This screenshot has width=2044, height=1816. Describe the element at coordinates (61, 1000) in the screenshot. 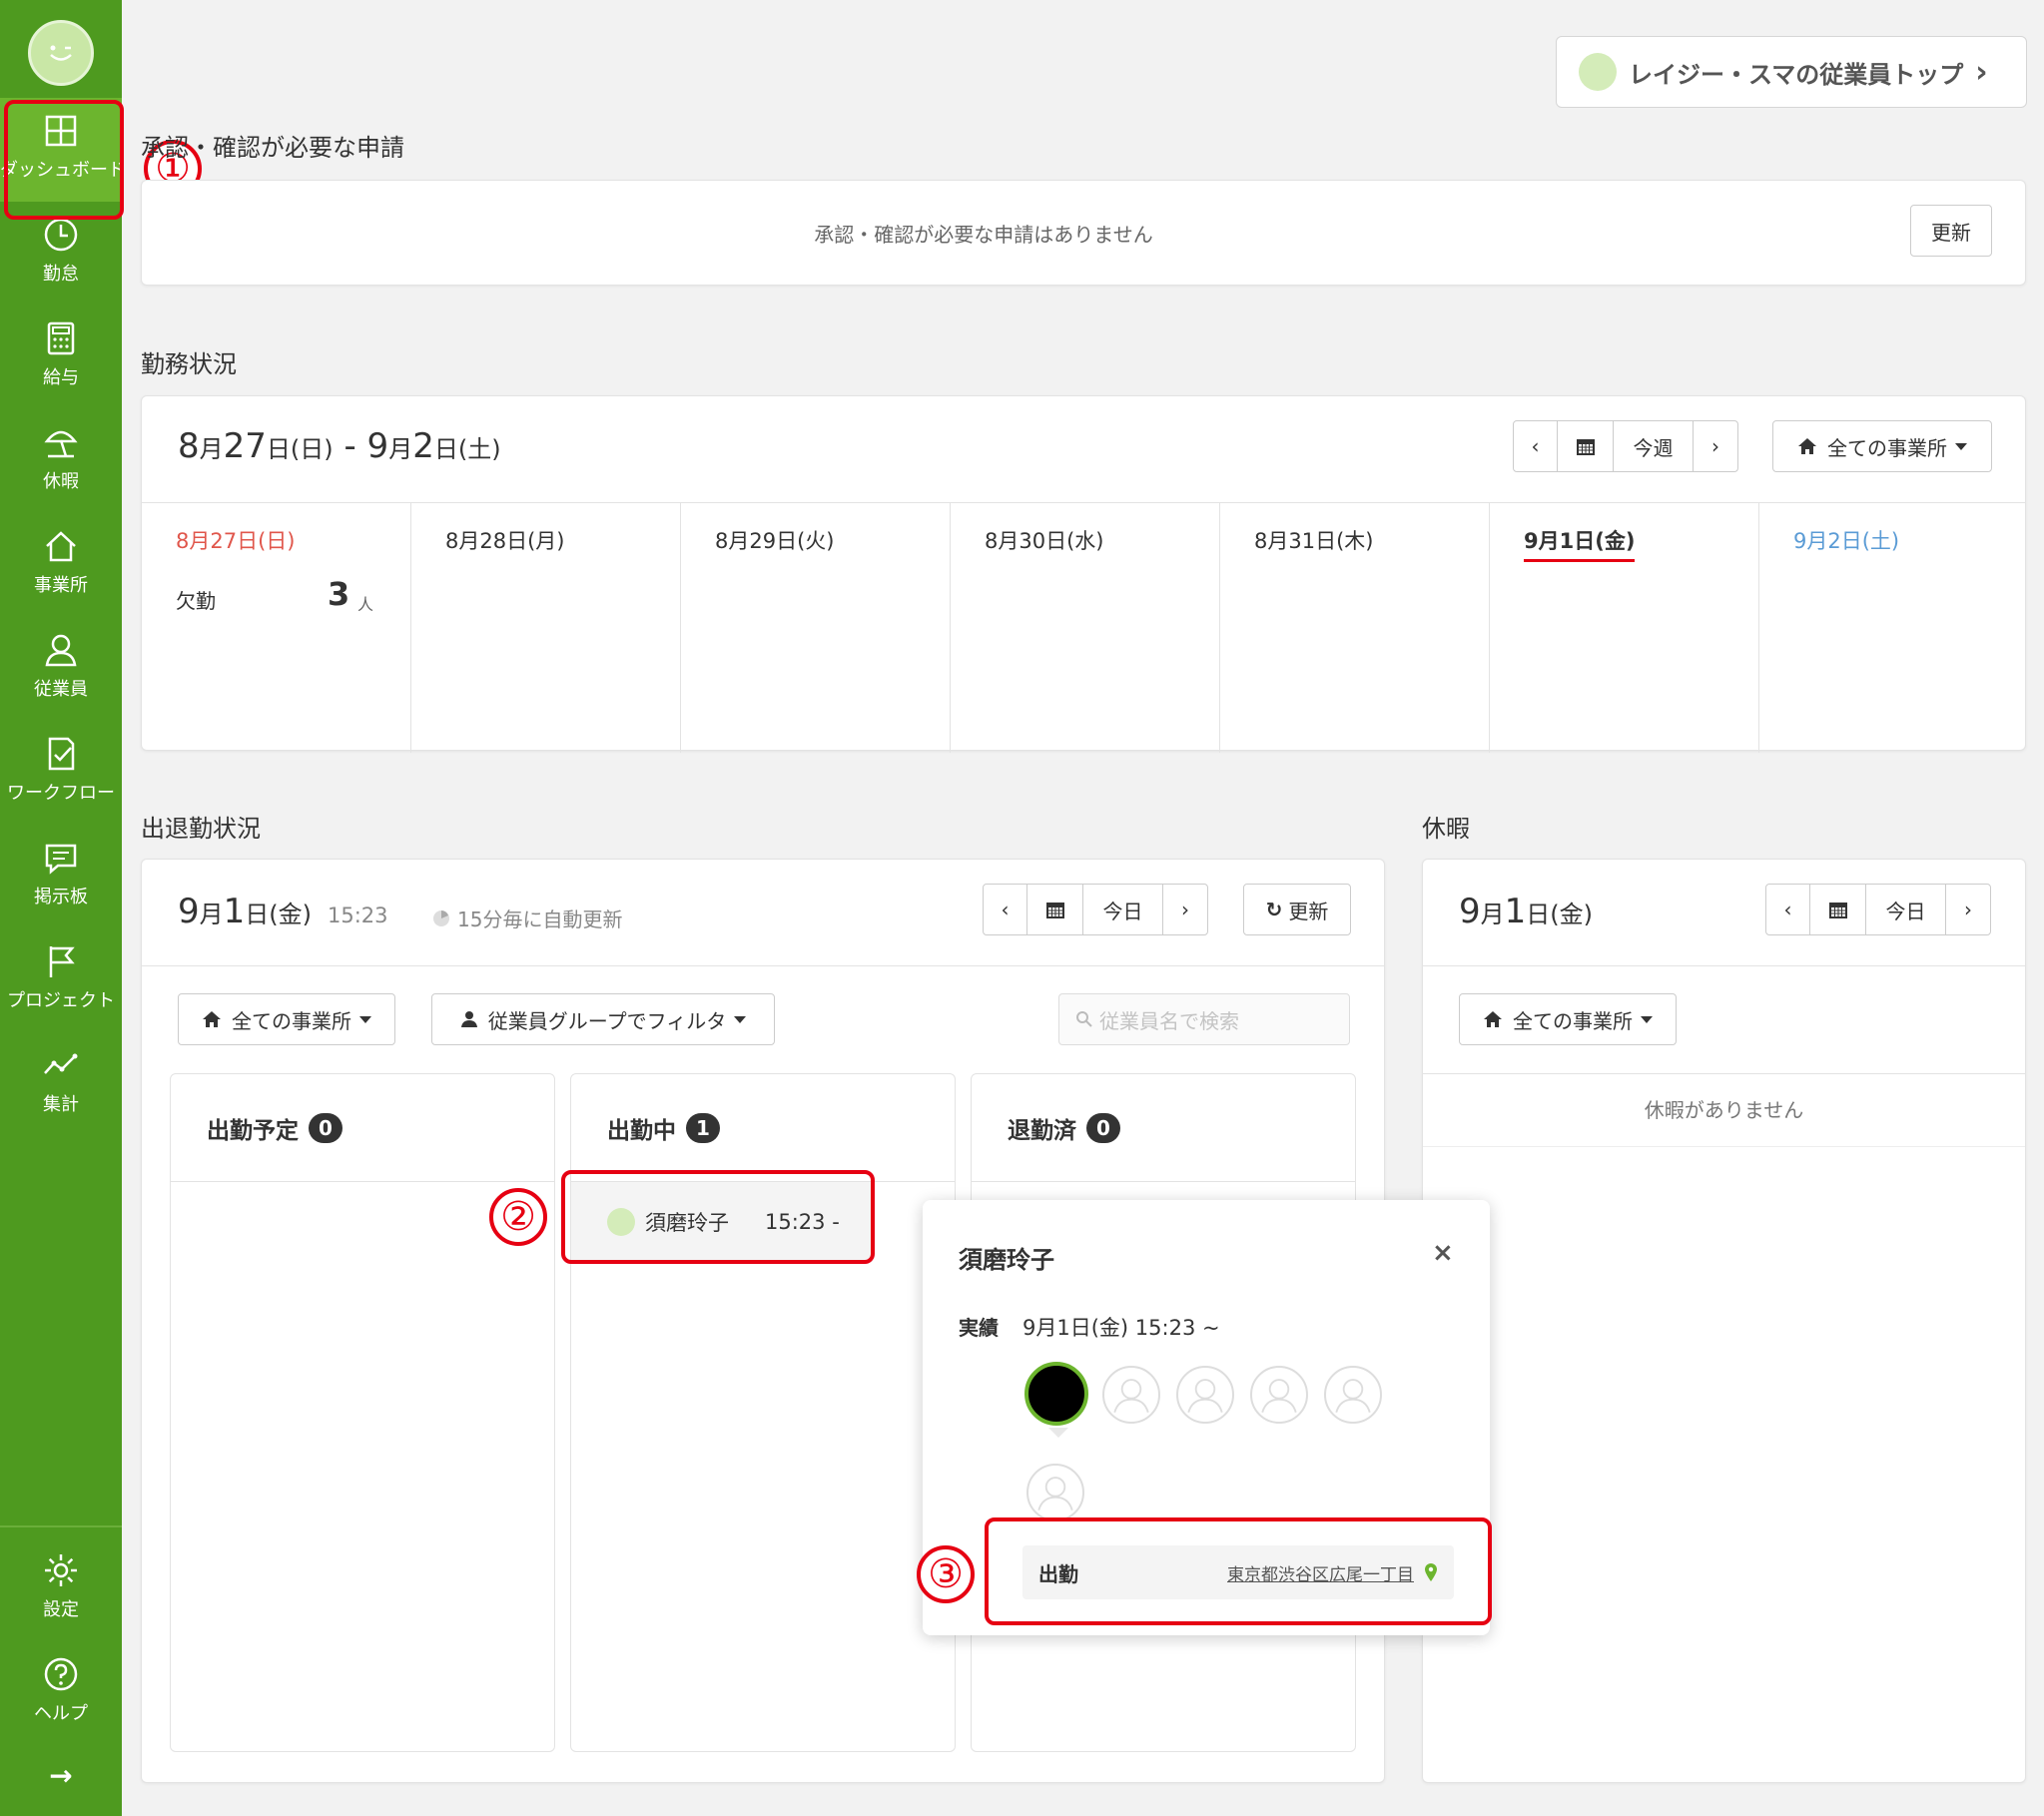

I see `sidebar-item-label: プロジェクト` at that location.